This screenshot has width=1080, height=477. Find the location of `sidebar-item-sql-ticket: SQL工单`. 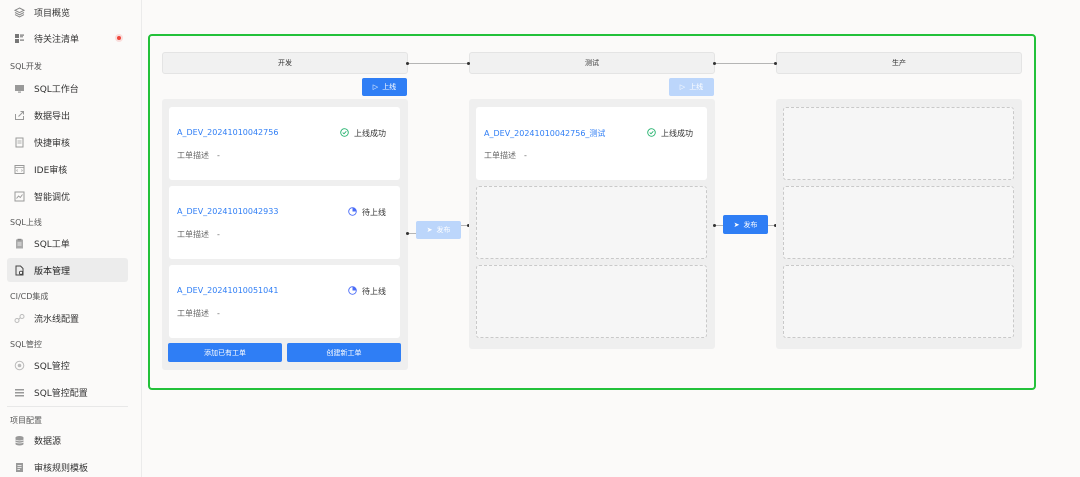

sidebar-item-sql-ticket: SQL工单 is located at coordinates (67, 243).